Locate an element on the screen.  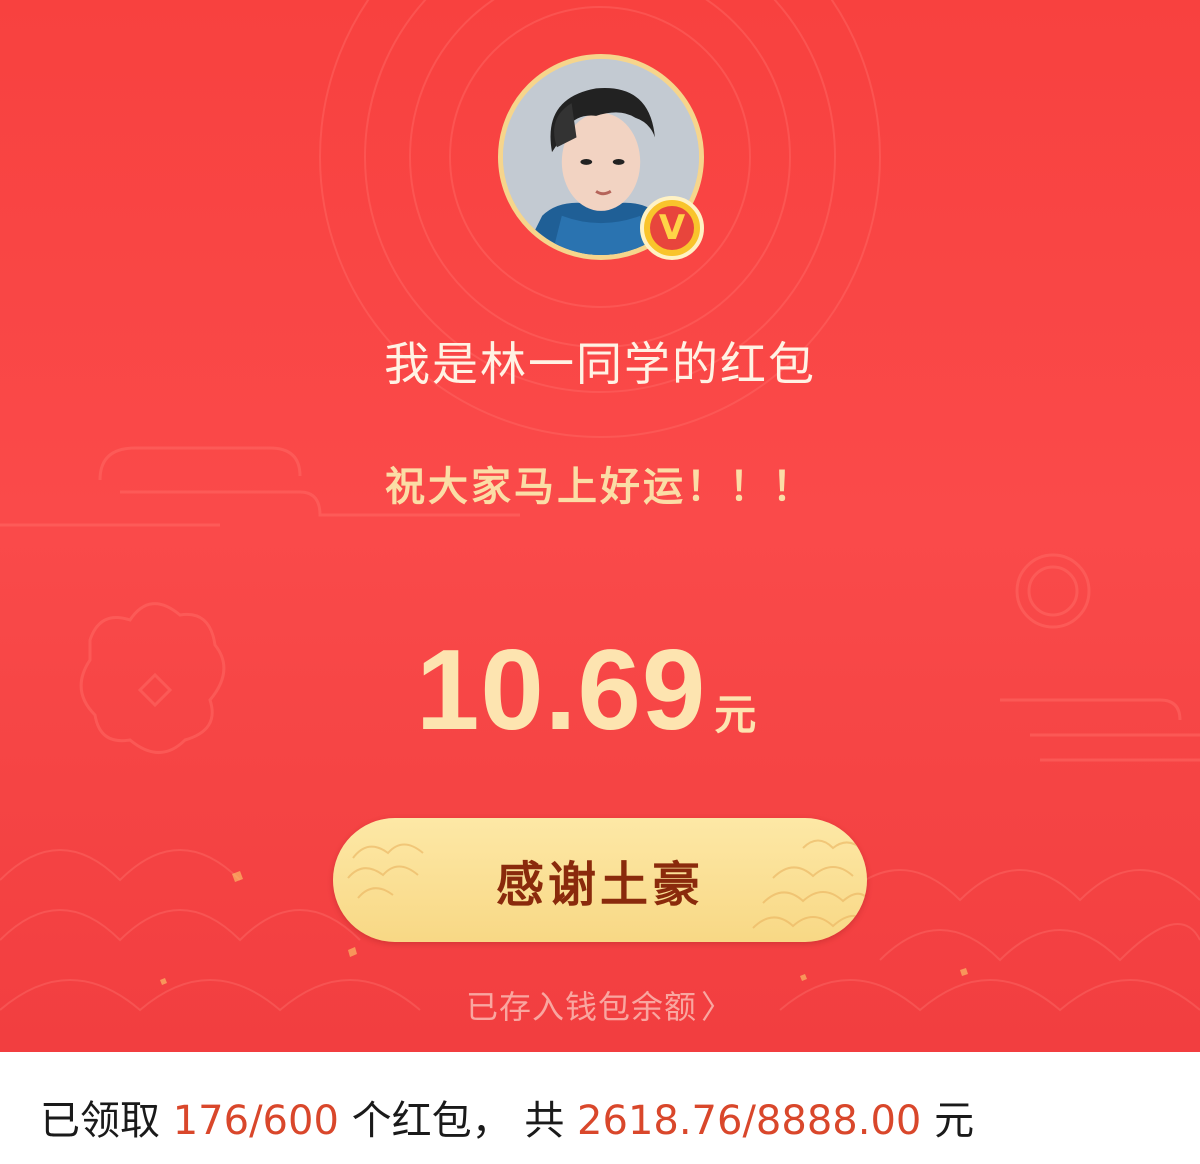
wallet-link-label: 已存入钱包余额 is located at coordinates (581, 1007).